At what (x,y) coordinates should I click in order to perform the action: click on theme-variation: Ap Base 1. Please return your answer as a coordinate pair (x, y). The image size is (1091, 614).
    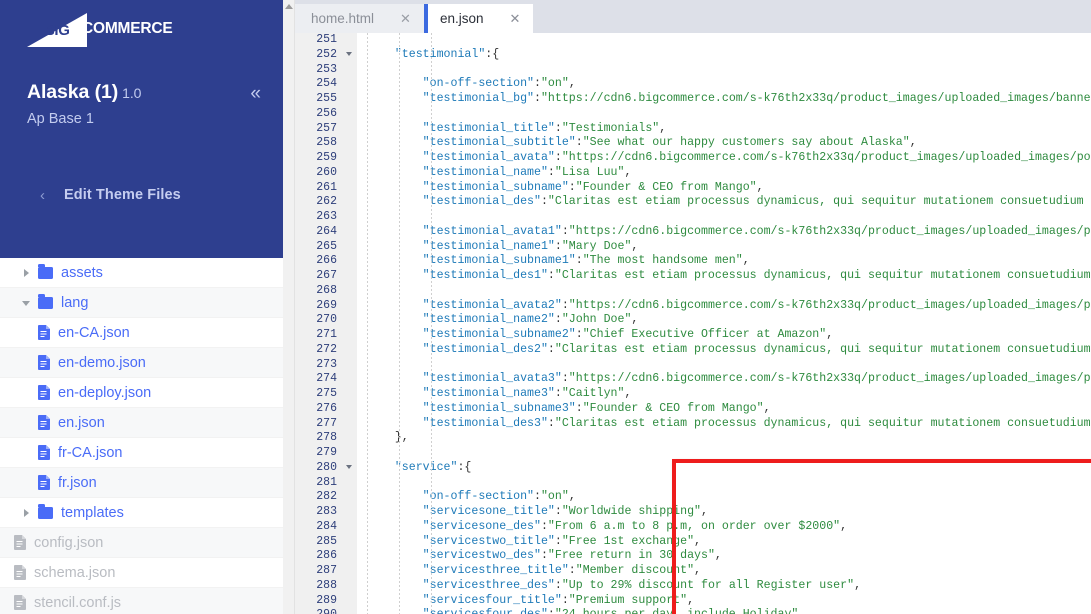
    Looking at the image, I should click on (60, 119).